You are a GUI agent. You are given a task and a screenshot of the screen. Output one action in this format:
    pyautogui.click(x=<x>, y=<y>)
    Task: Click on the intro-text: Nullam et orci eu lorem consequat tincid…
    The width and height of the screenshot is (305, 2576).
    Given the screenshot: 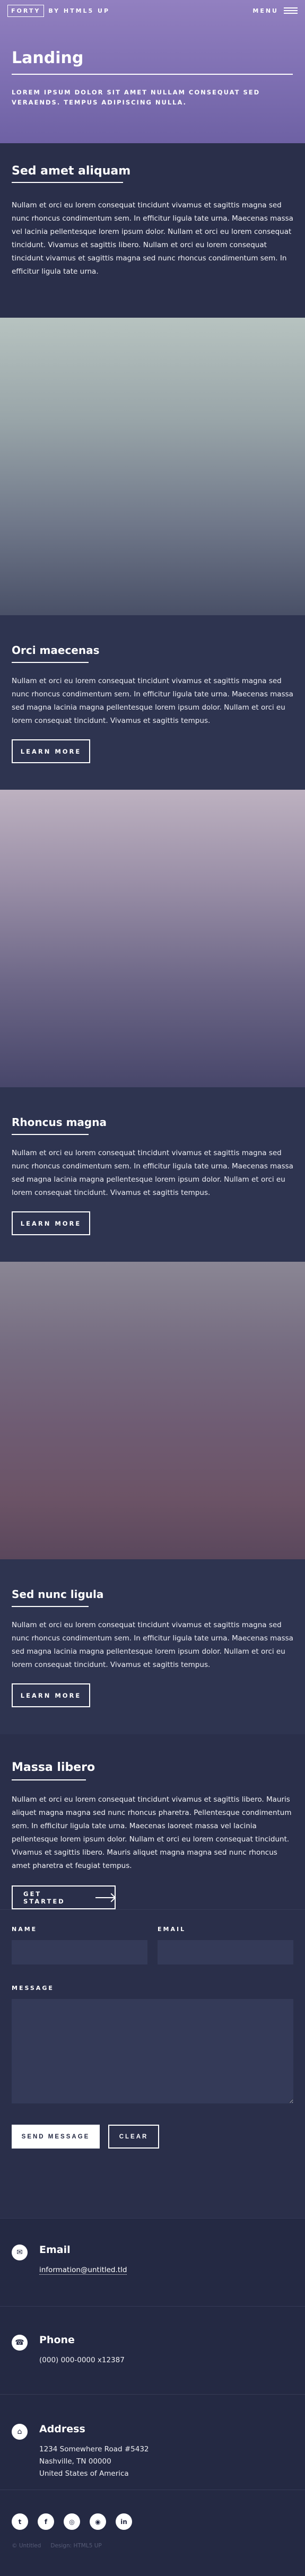 What is the action you would take?
    pyautogui.click(x=152, y=238)
    